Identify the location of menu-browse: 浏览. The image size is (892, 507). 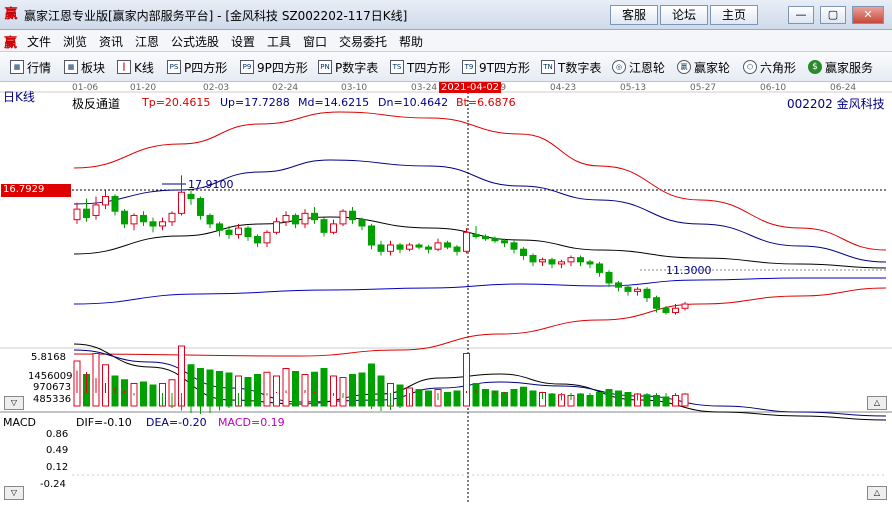
(75, 41).